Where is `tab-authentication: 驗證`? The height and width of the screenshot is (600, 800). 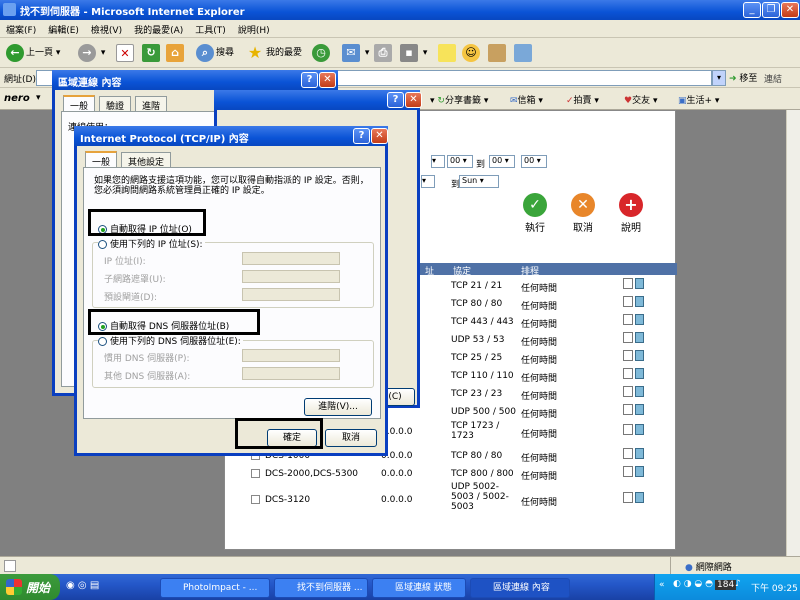
tab-authentication: 驗證 is located at coordinates (115, 104).